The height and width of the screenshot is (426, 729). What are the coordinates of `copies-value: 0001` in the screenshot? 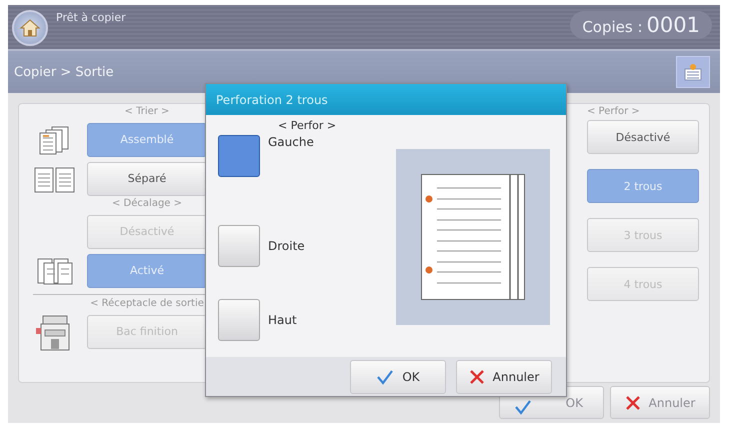 It's located at (673, 25).